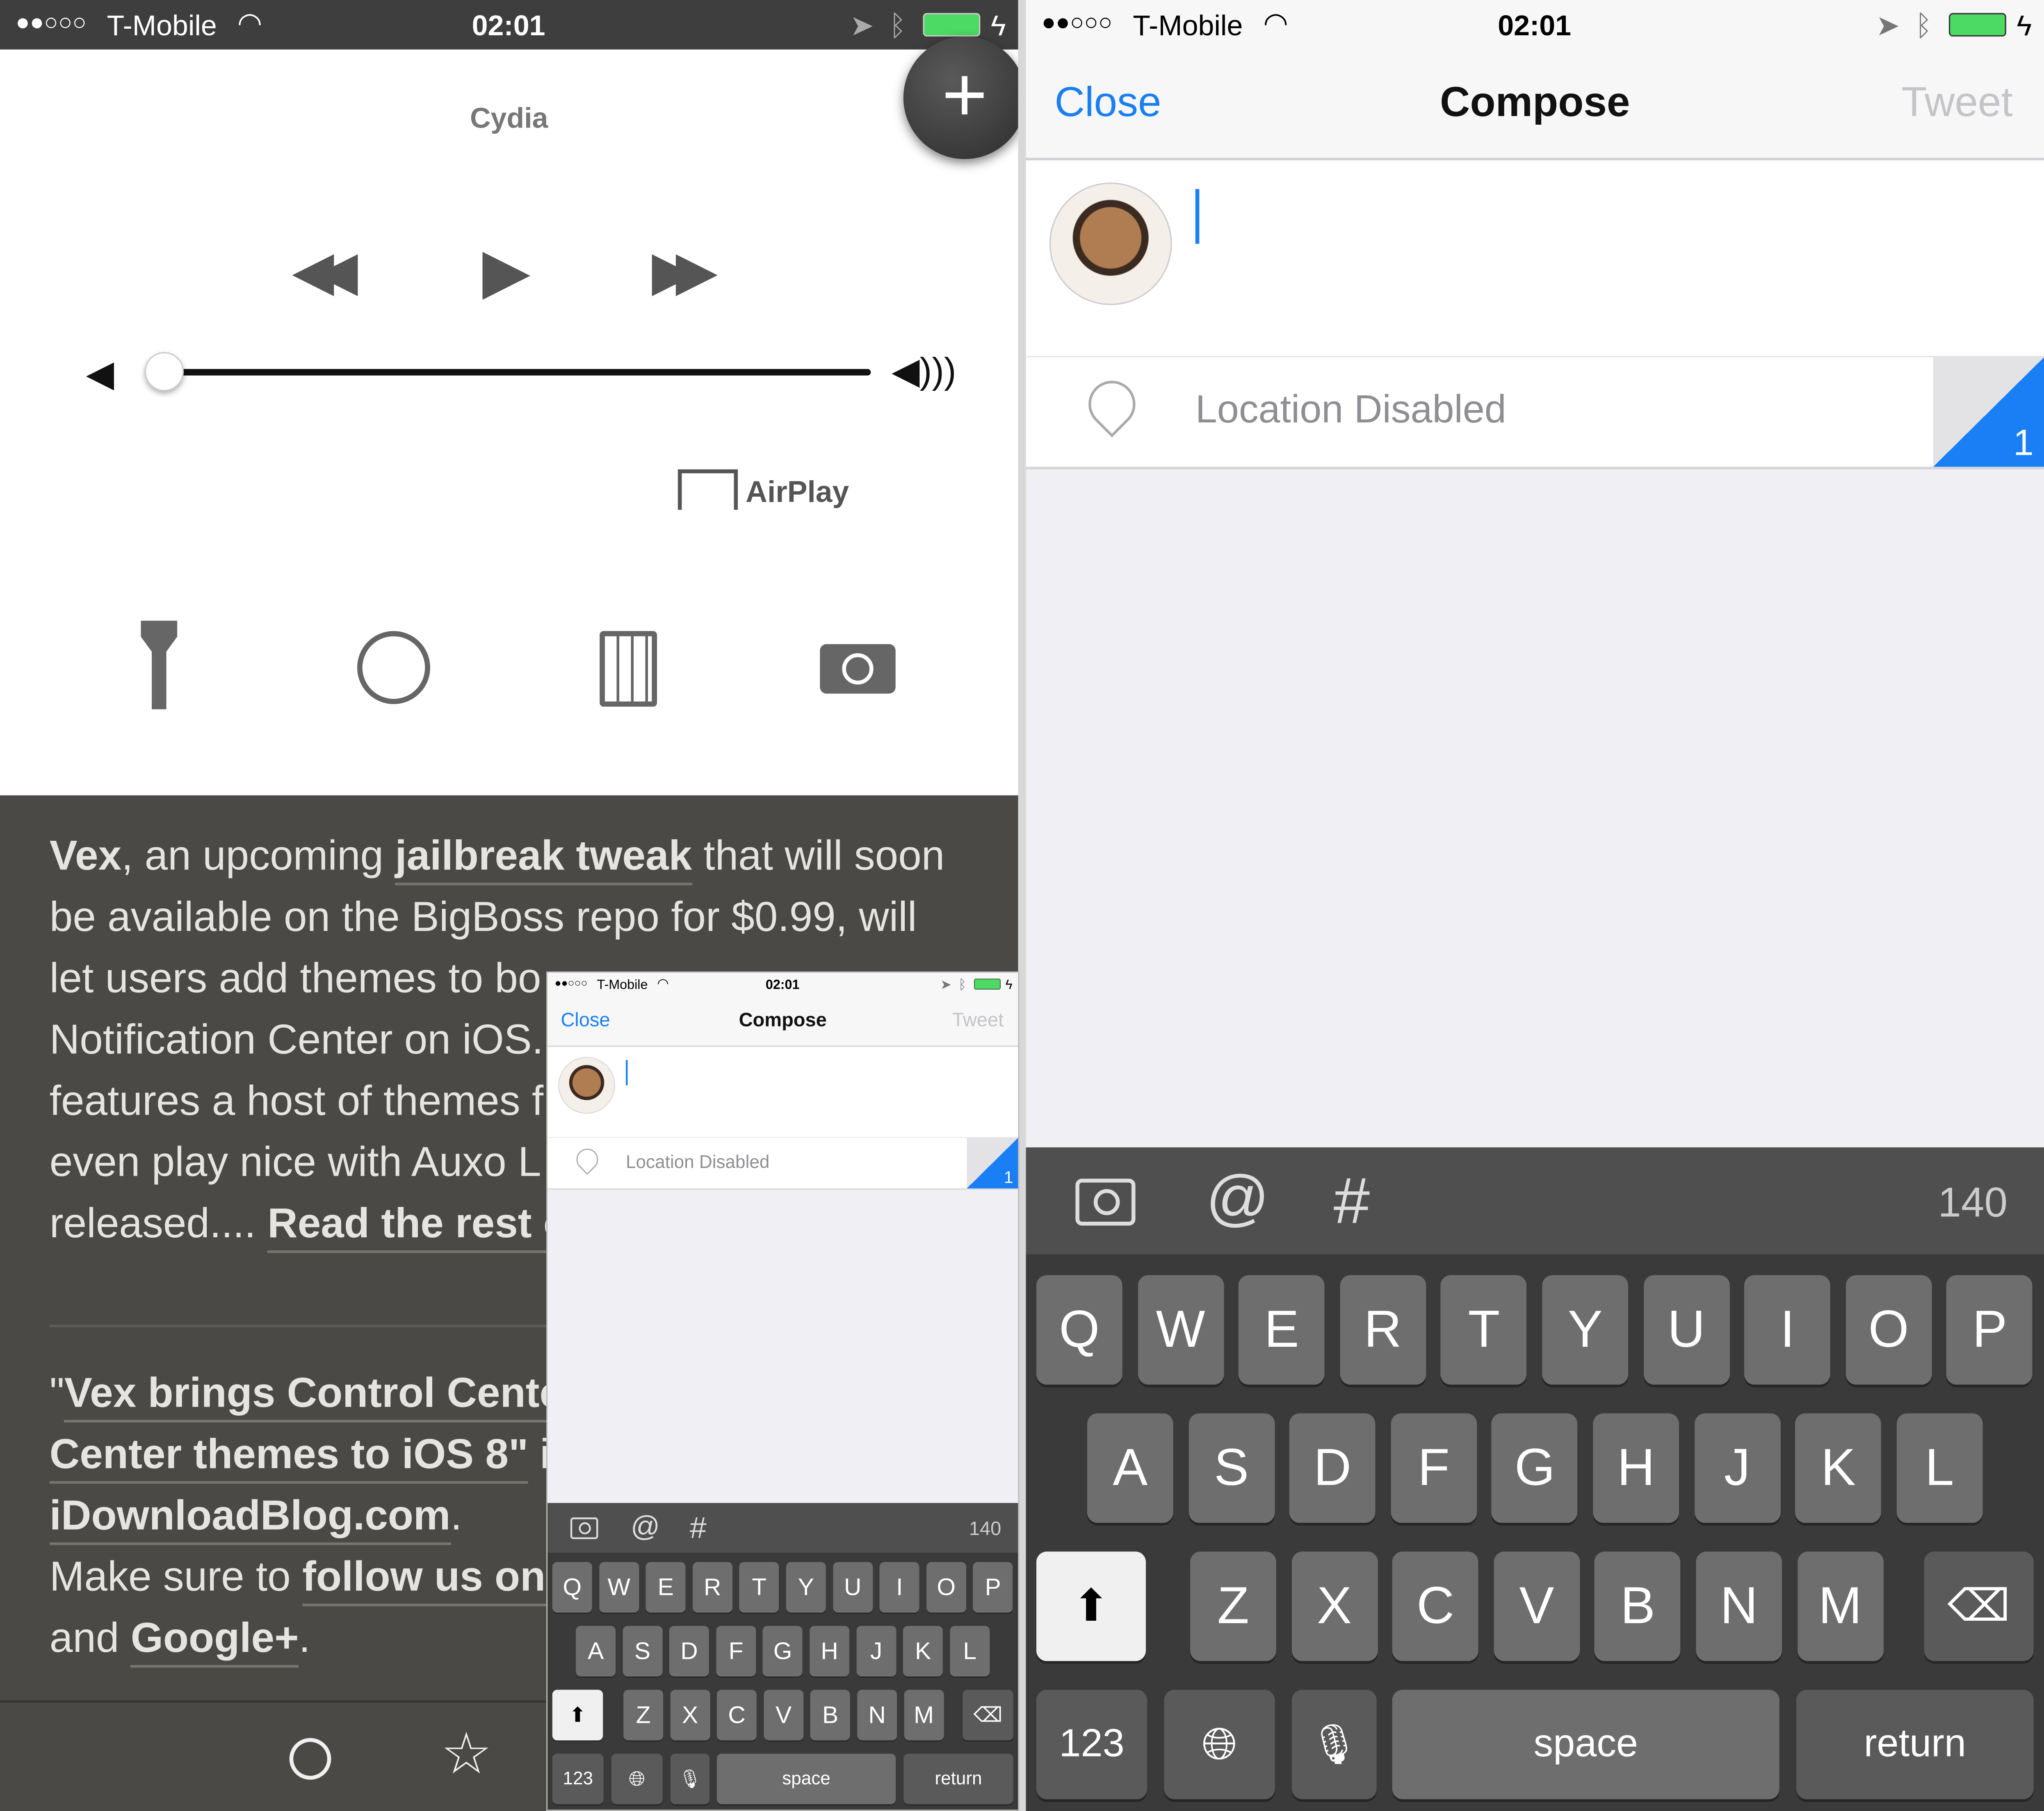 The image size is (2044, 1811). Describe the element at coordinates (797, 492) in the screenshot. I see `airplay-label: AirPlay` at that location.